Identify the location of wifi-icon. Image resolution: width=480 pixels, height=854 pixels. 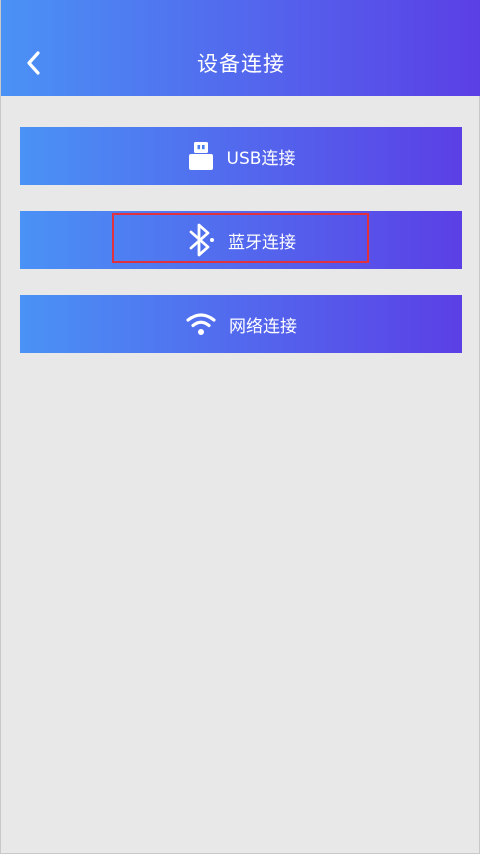
(201, 324).